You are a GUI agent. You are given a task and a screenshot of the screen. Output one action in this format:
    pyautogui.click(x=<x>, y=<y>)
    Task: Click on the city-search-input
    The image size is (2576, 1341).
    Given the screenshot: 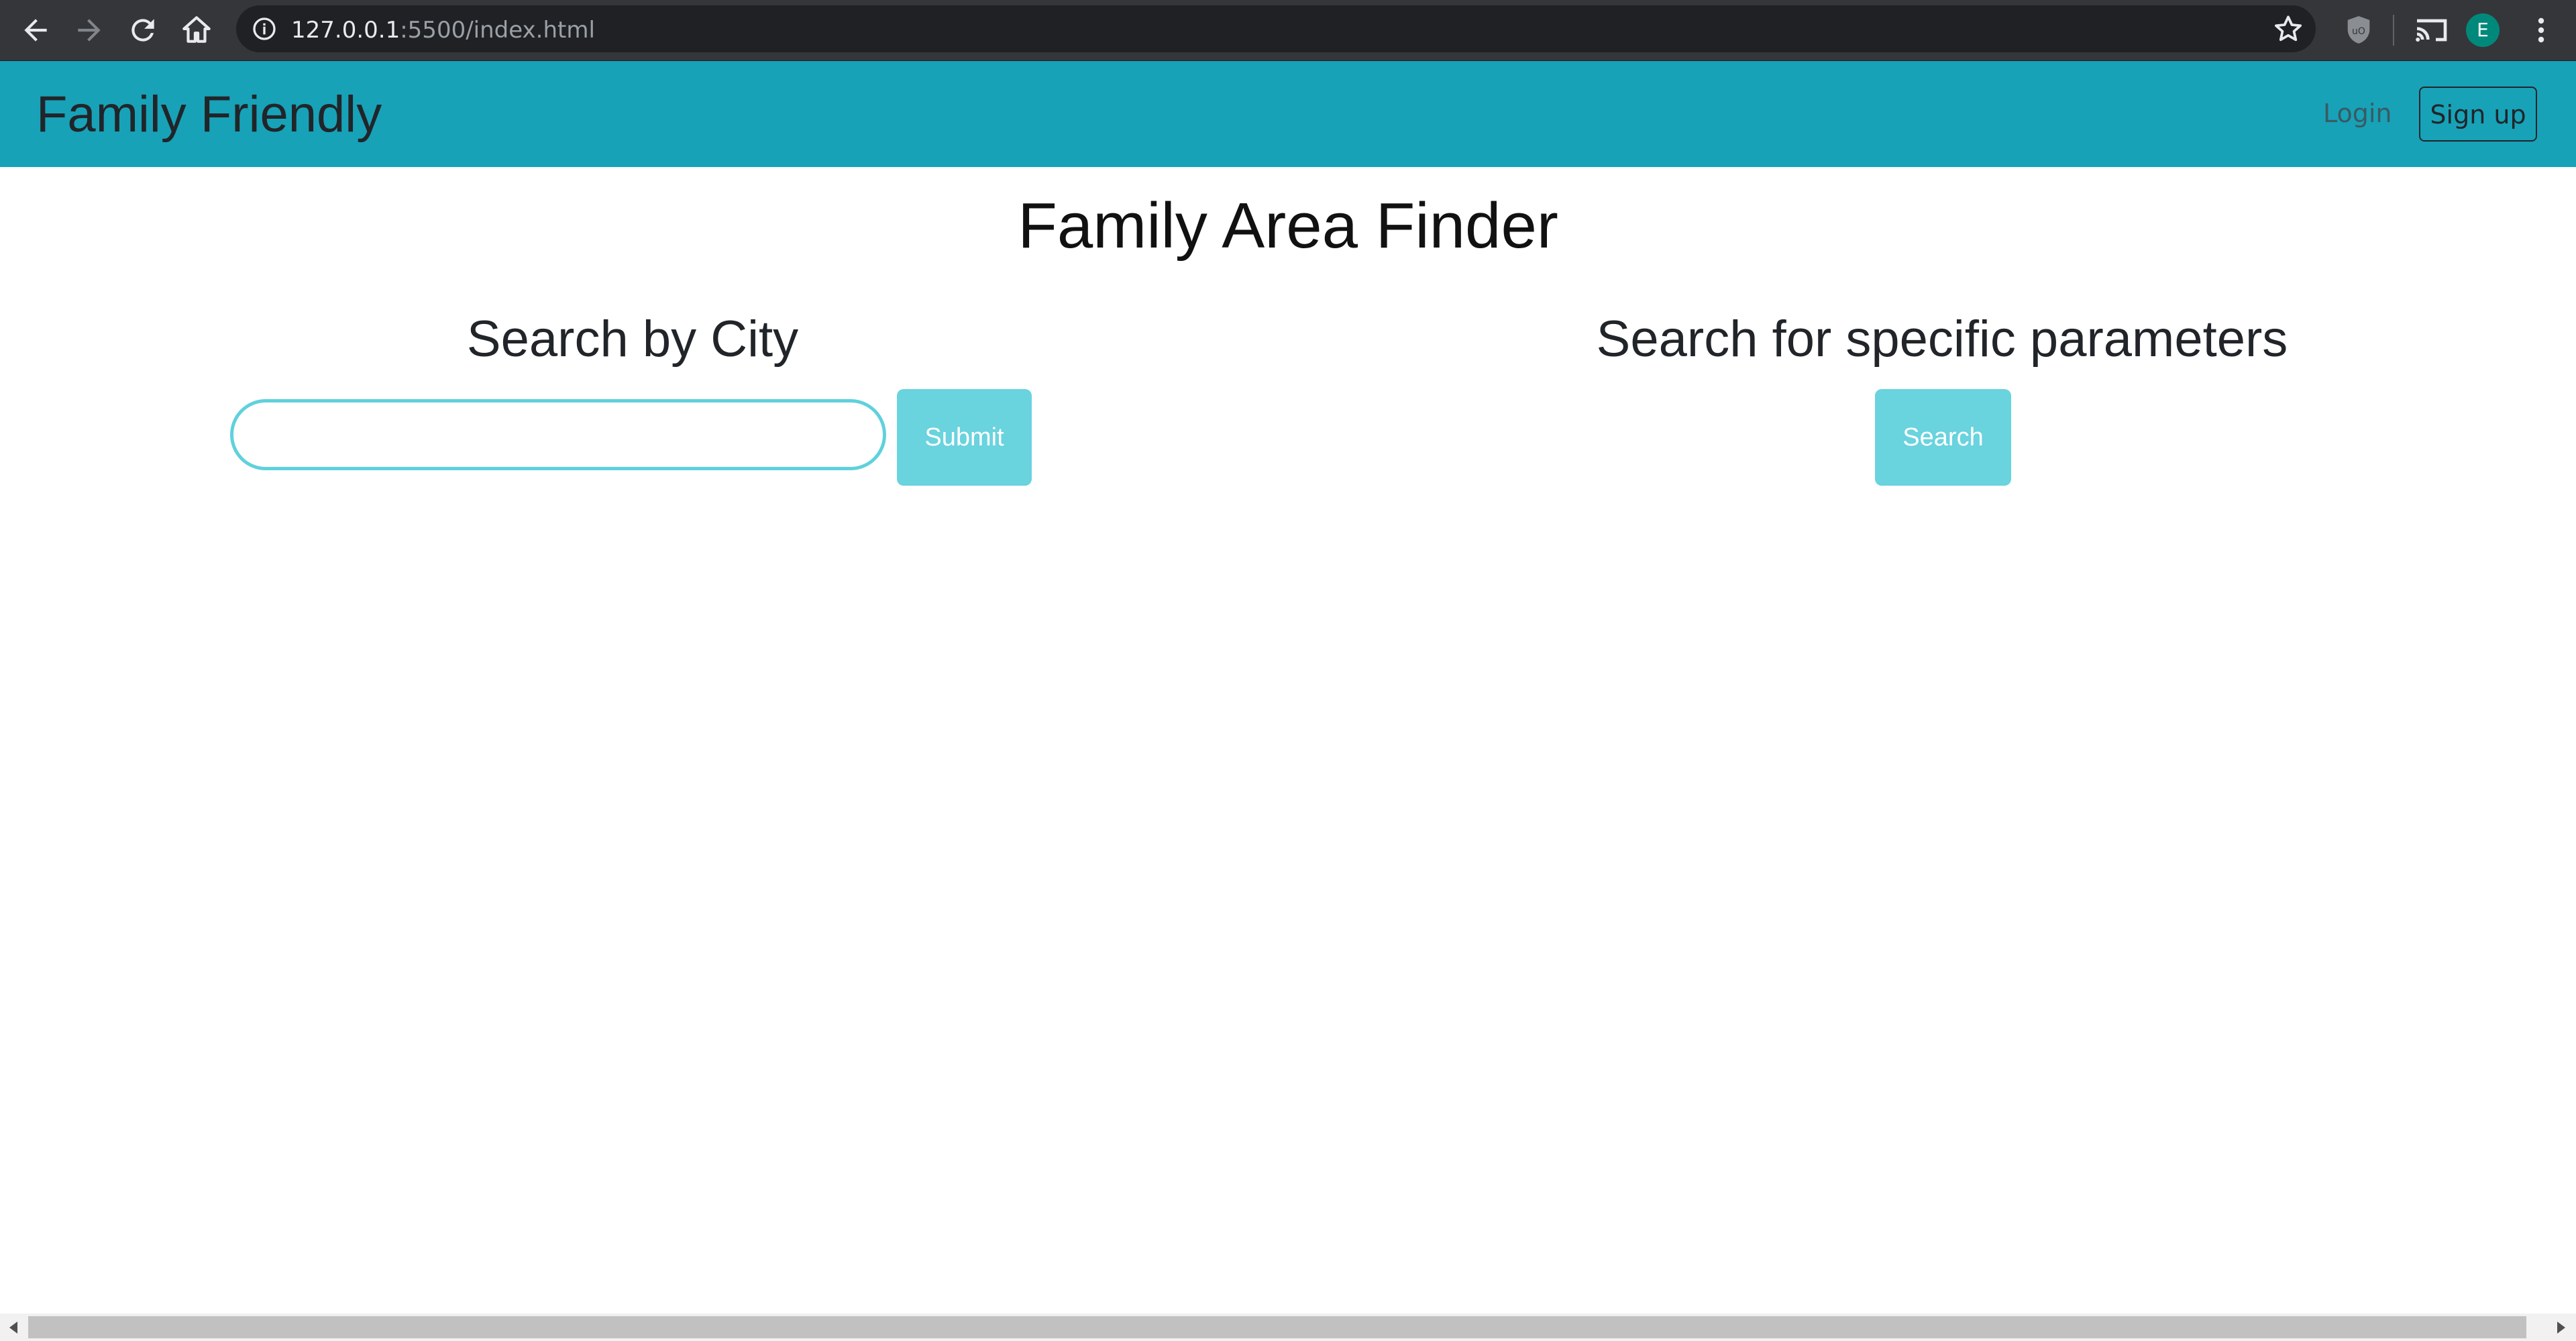 What is the action you would take?
    pyautogui.click(x=558, y=435)
    